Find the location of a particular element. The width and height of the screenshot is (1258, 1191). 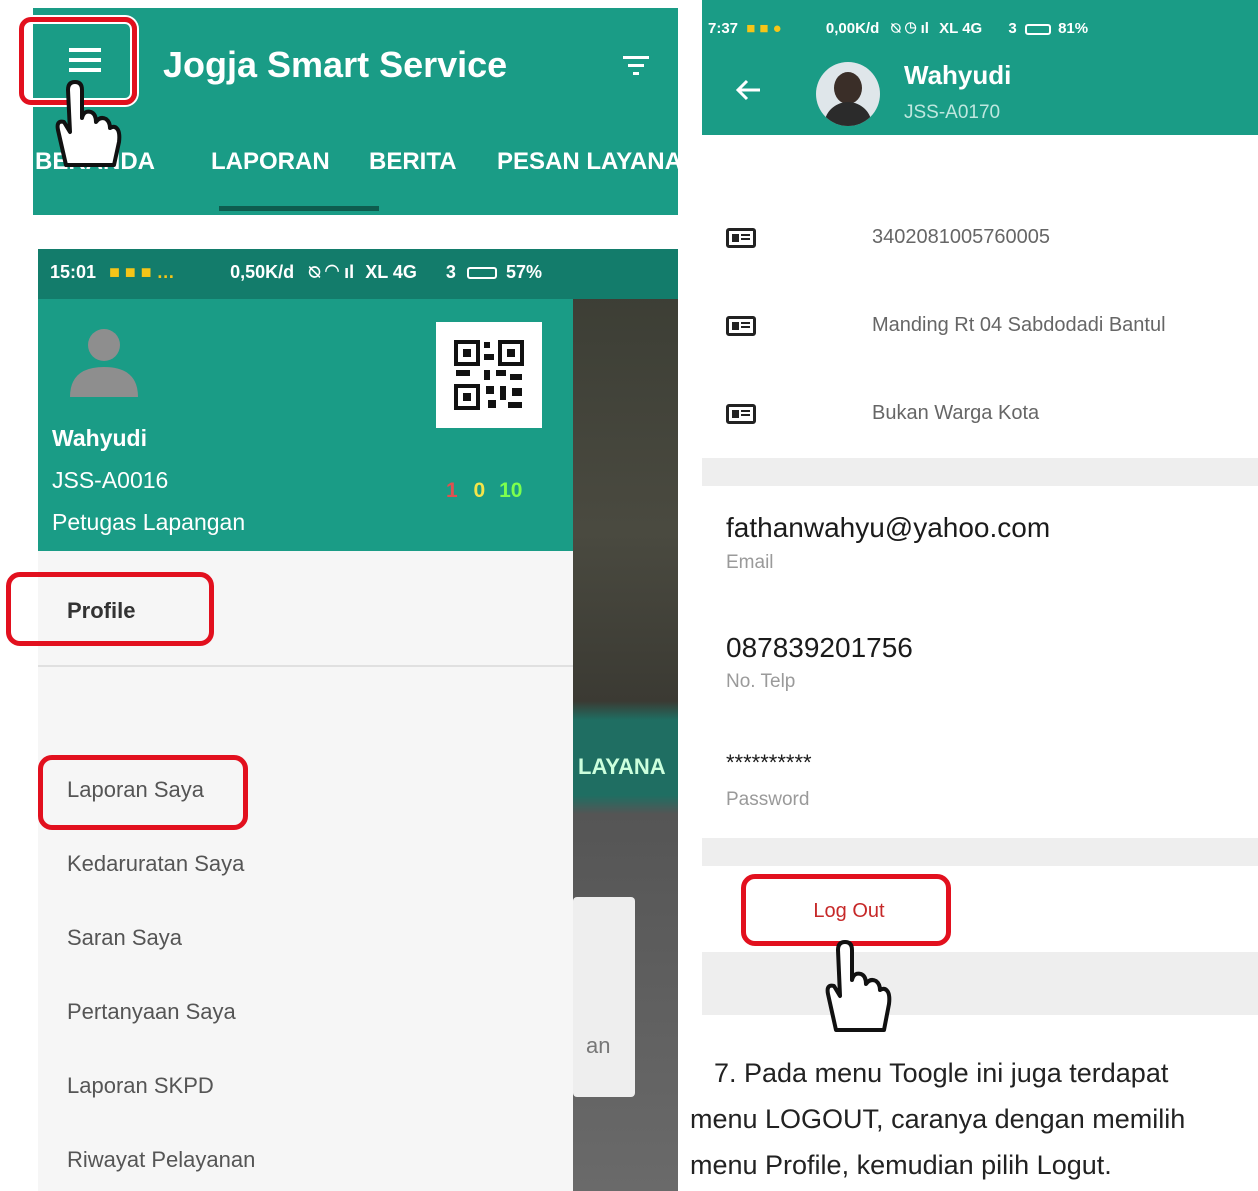

caption-line-2: menu LOGOUT, caranya dengan memilih is located at coordinates (938, 1119).